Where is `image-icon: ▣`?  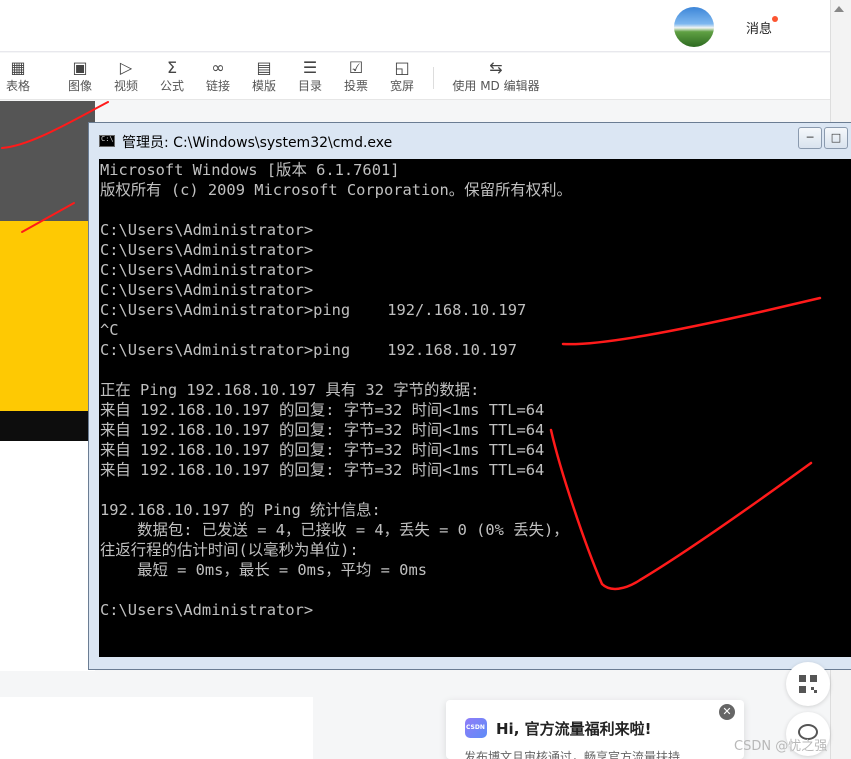 image-icon: ▣ is located at coordinates (80, 67).